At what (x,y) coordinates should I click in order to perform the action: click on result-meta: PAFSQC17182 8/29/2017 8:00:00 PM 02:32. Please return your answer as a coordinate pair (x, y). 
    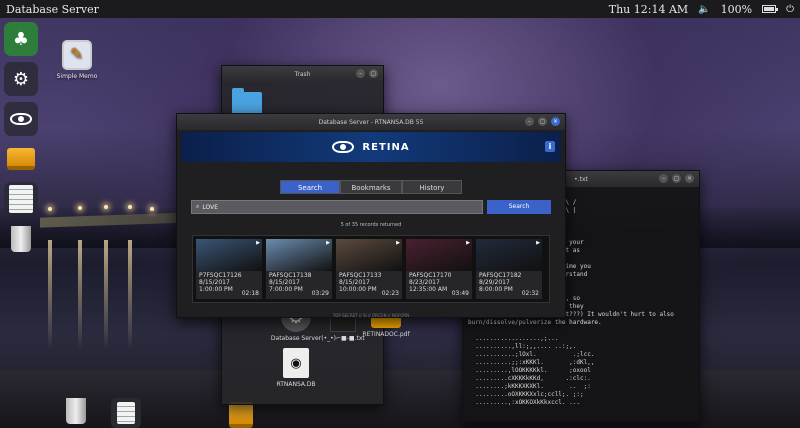
    Looking at the image, I should click on (509, 285).